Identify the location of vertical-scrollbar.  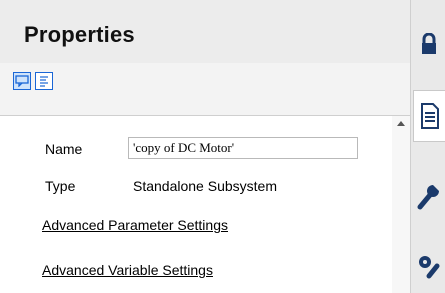
(401, 204).